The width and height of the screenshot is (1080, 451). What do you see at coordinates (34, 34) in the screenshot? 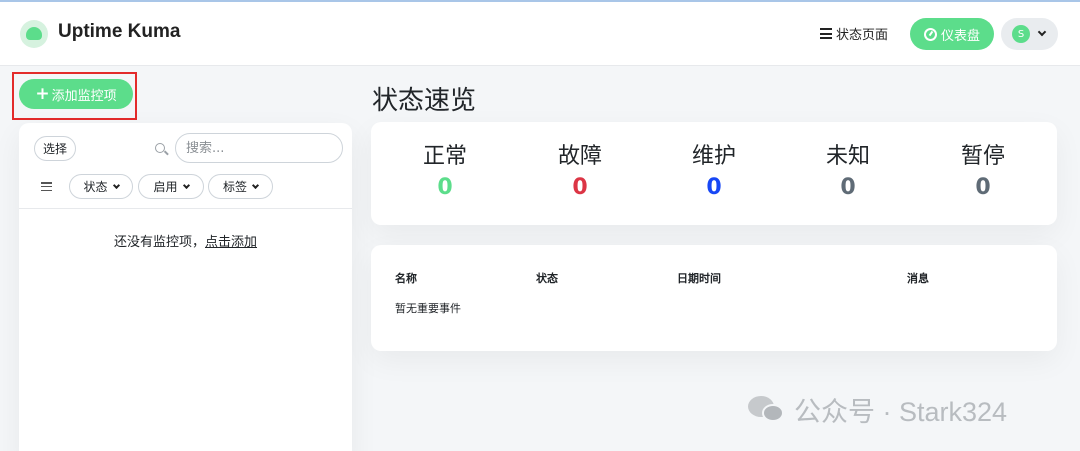
I see `uptime-kuma-logo-icon` at bounding box center [34, 34].